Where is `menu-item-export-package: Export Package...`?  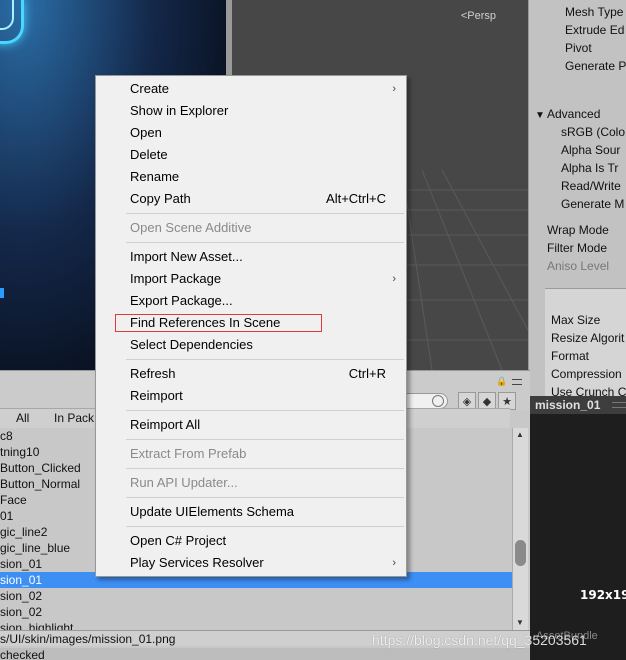
menu-item-export-package: Export Package... is located at coordinates (251, 301).